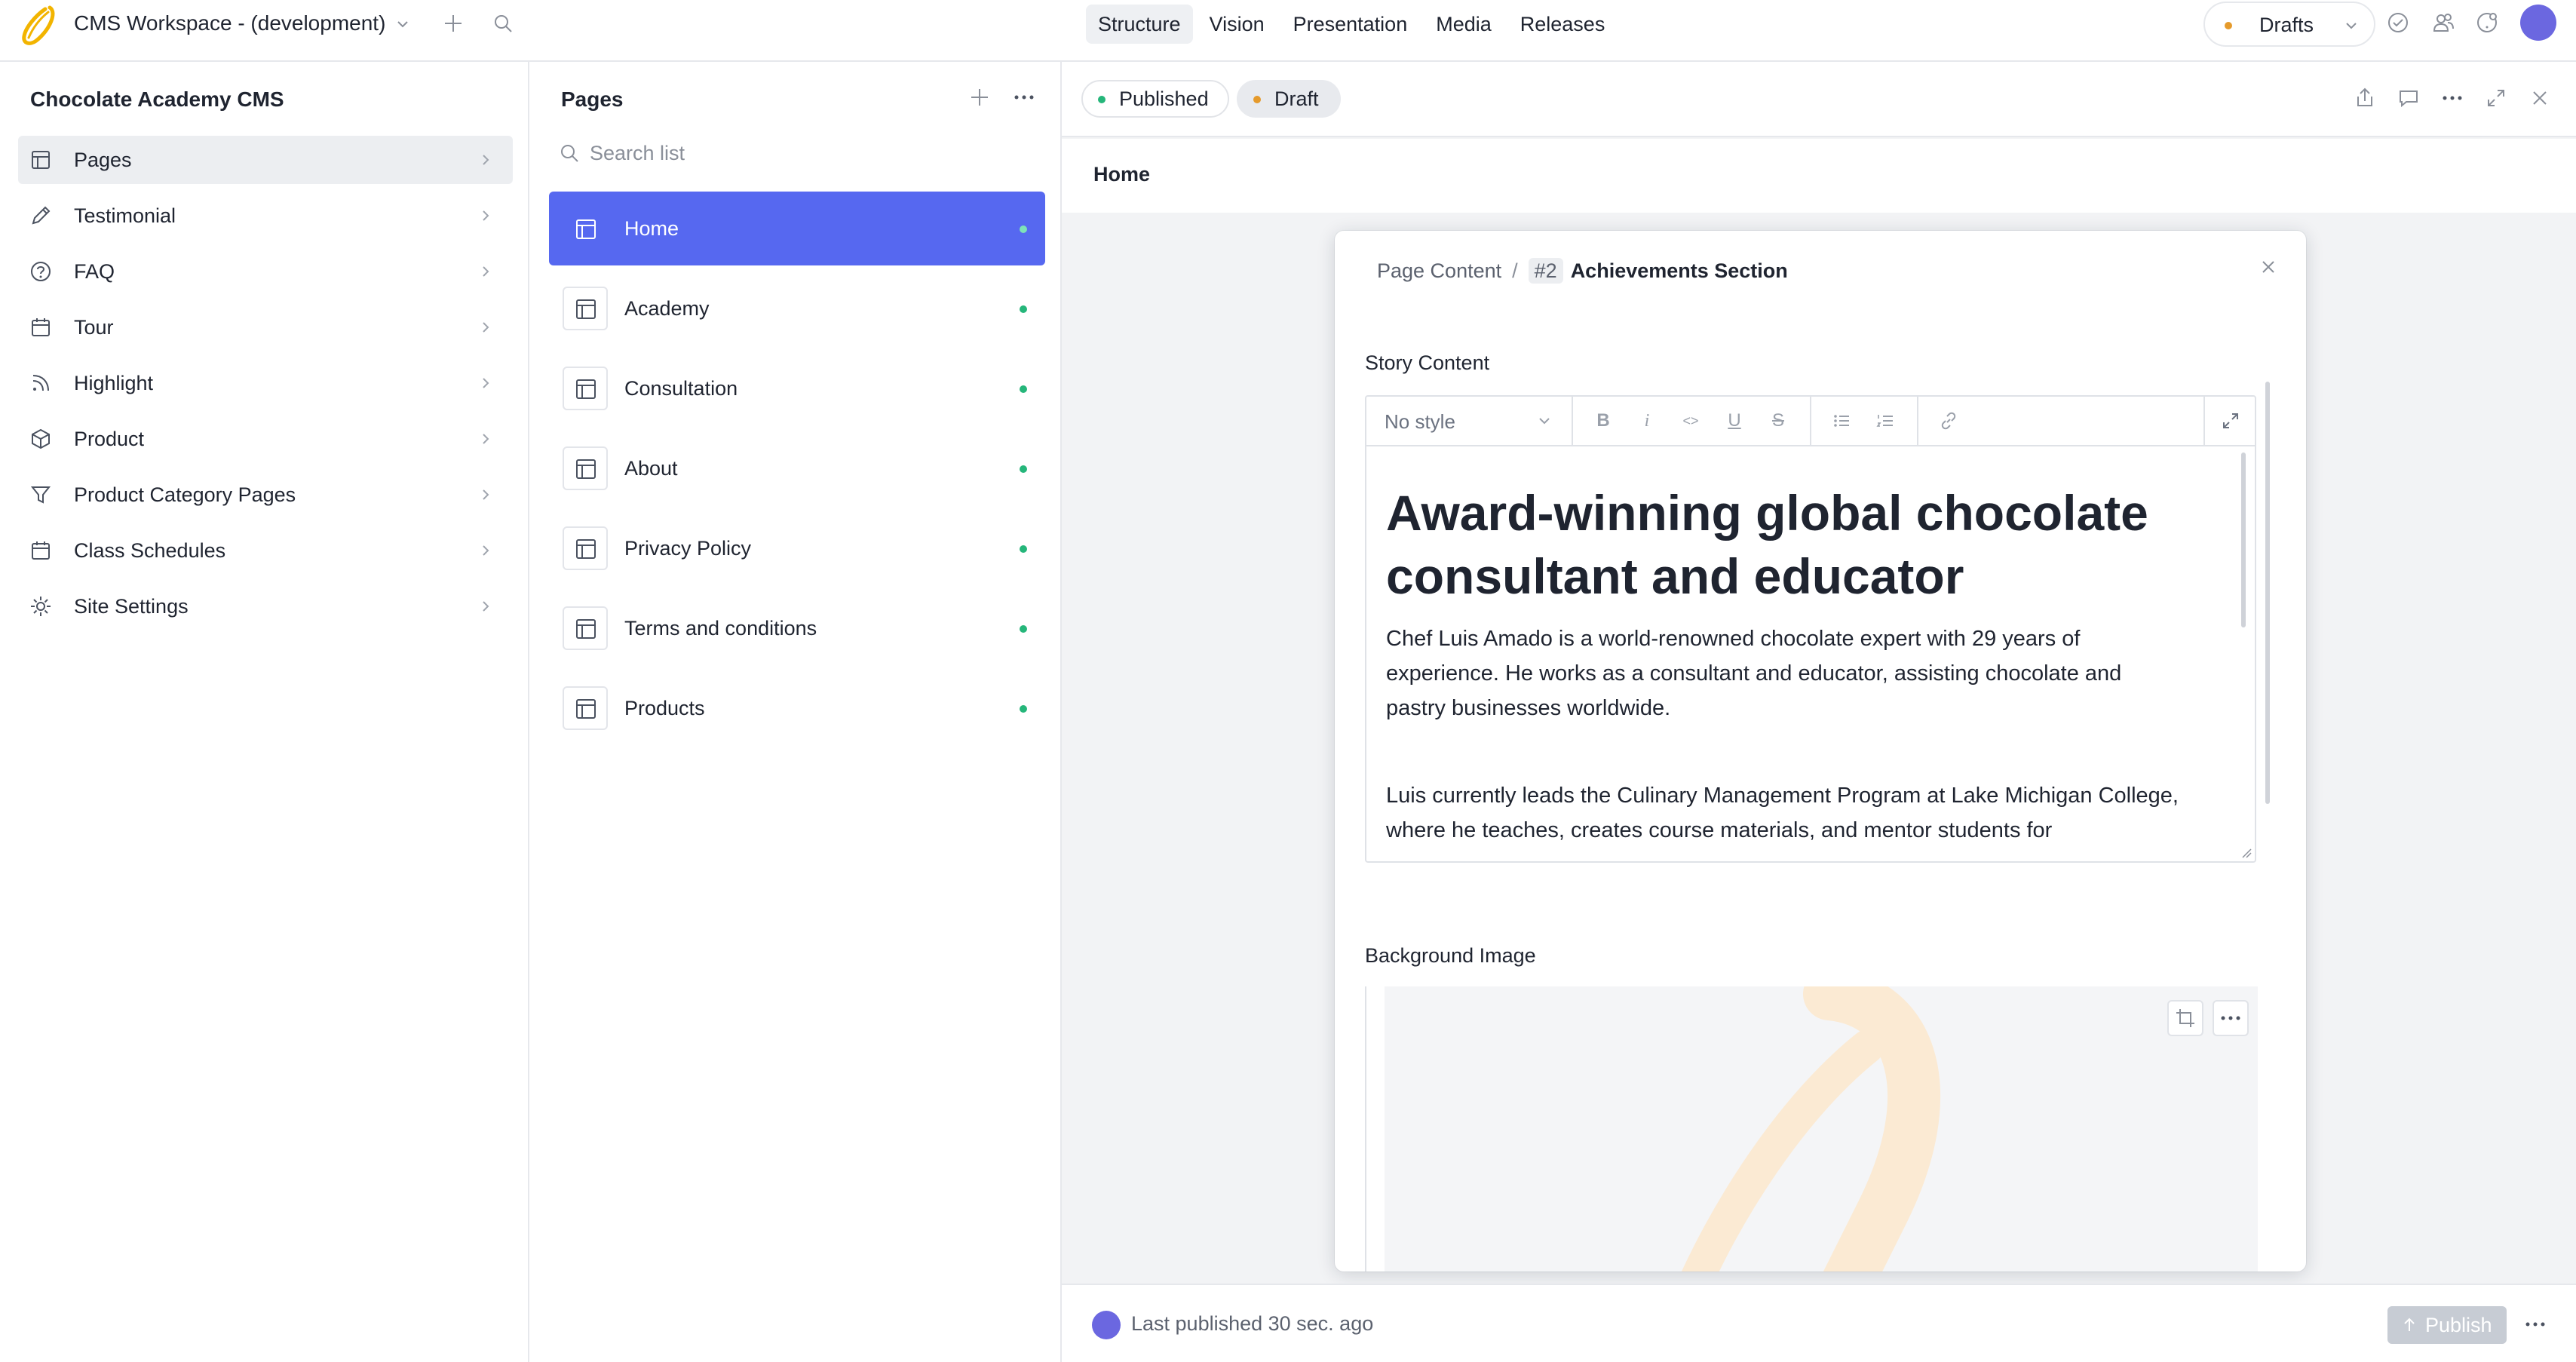 The height and width of the screenshot is (1362, 2576). Describe the element at coordinates (2267, 593) in the screenshot. I see `dialog-scrollbar` at that location.